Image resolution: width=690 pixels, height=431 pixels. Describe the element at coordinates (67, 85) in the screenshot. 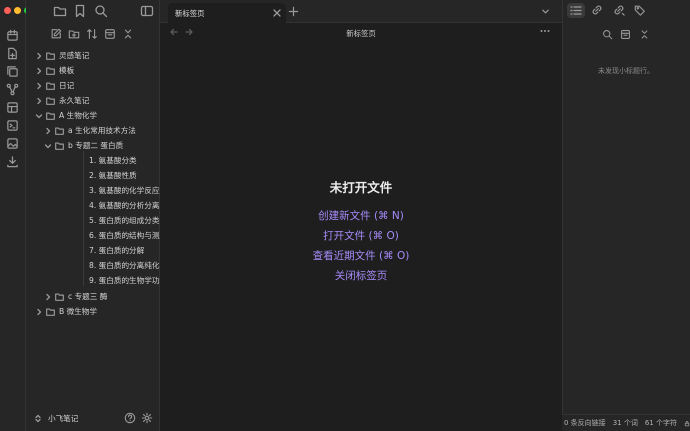

I see `tree-item-label: 日记` at that location.